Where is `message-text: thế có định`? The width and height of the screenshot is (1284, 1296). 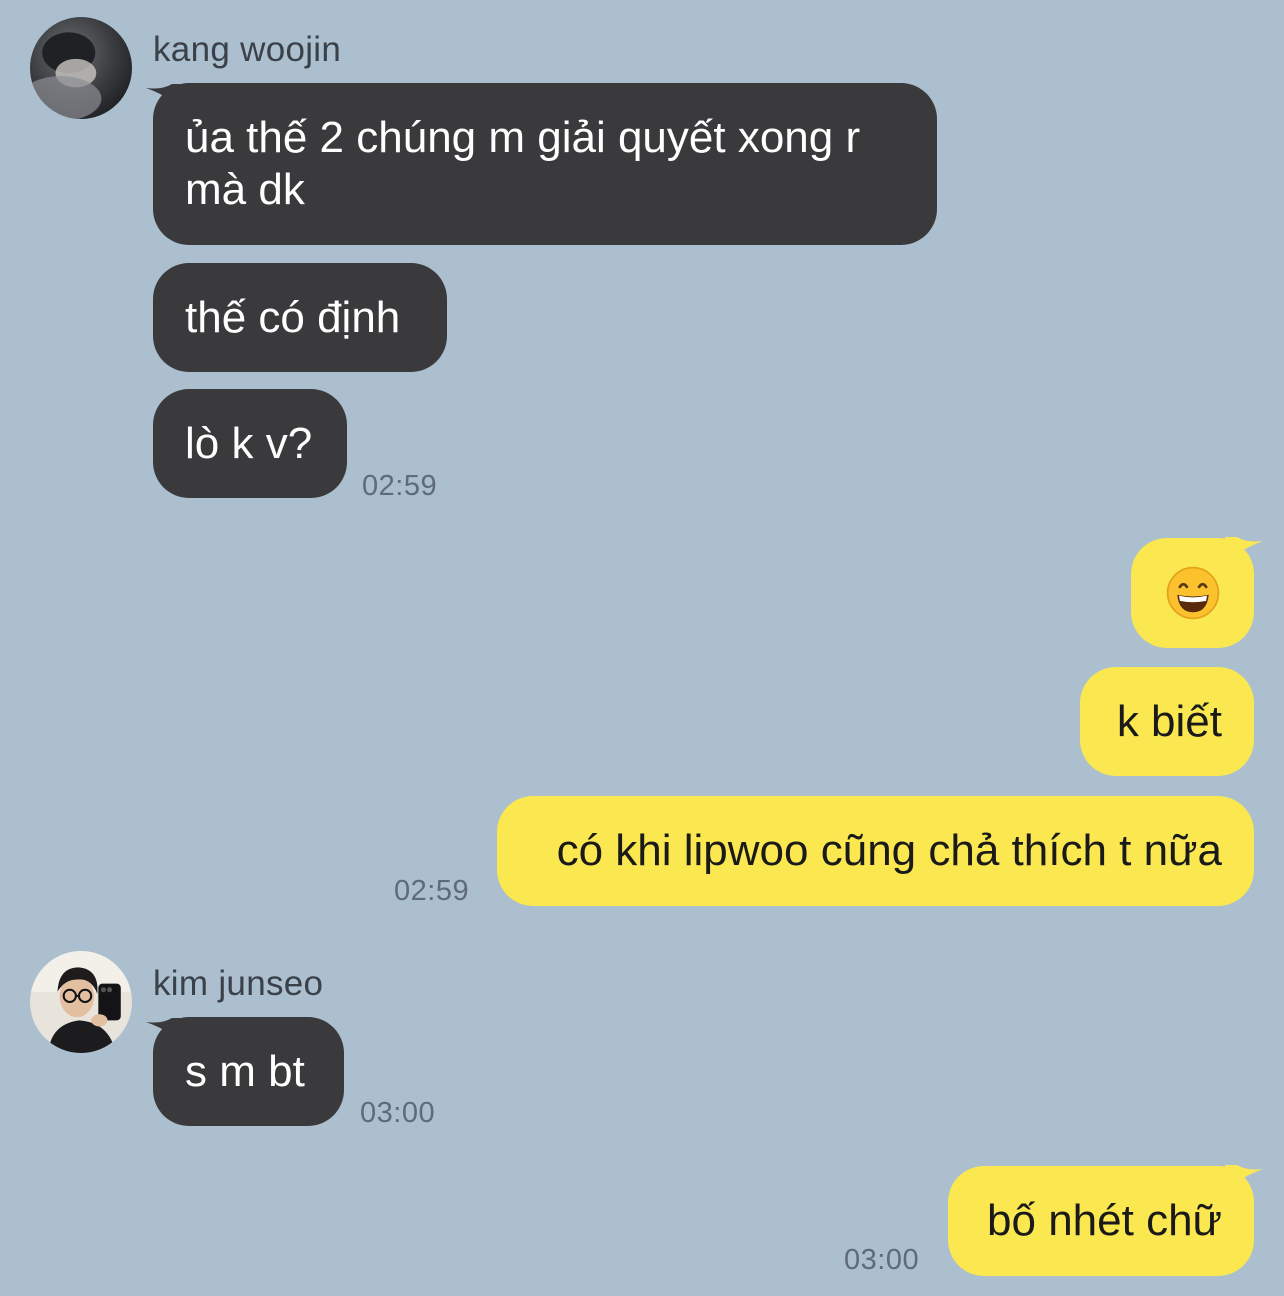
message-text: thế có định is located at coordinates (293, 317).